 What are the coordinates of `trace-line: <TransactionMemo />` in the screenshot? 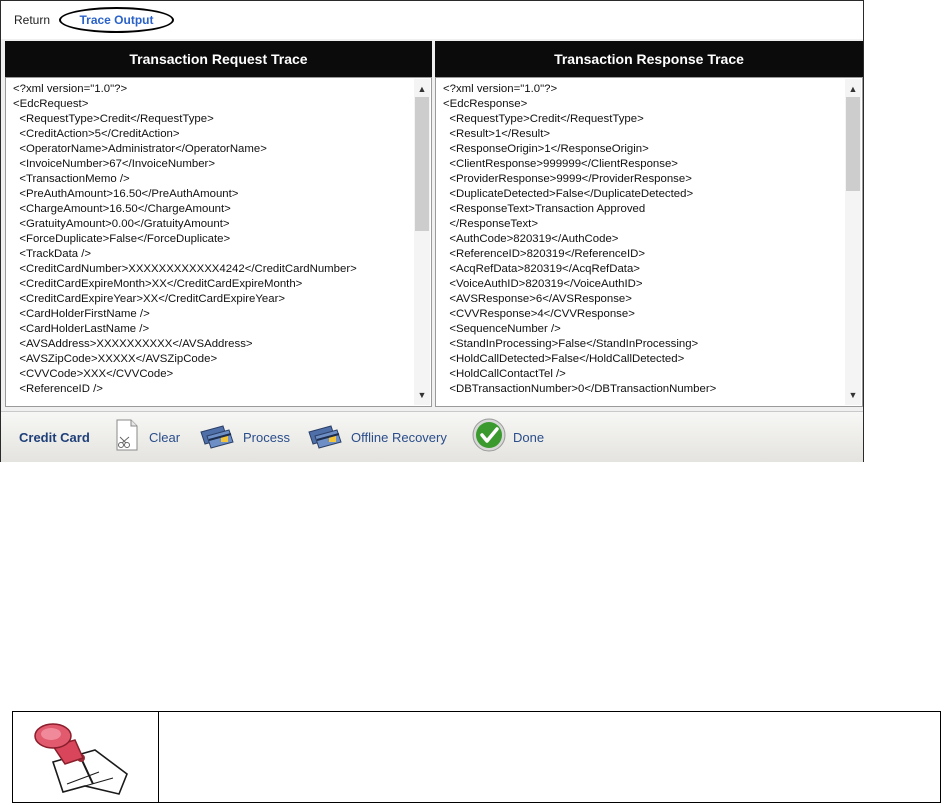 It's located at (71, 179).